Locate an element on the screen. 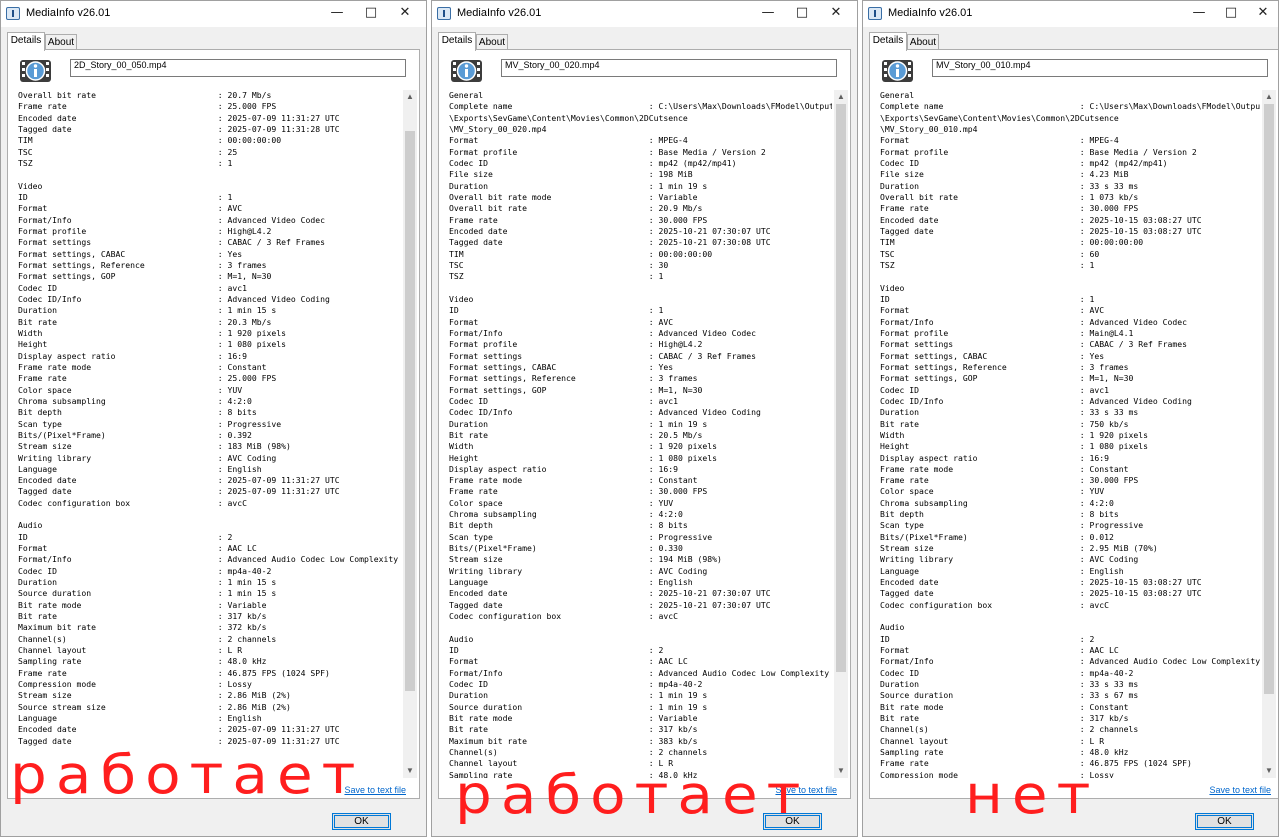 Image resolution: width=1279 pixels, height=837 pixels. annotation-no: нет is located at coordinates (1032, 794).